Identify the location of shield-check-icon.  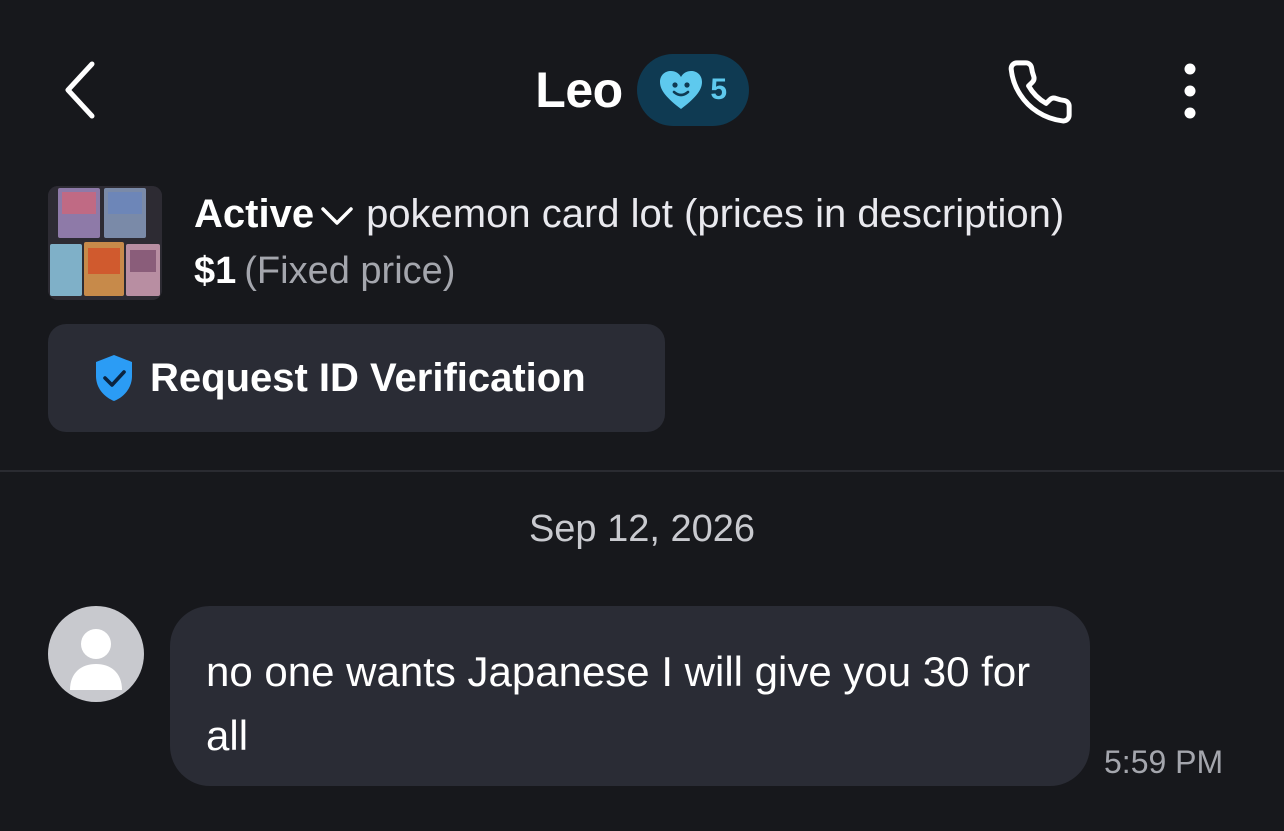
(114, 378).